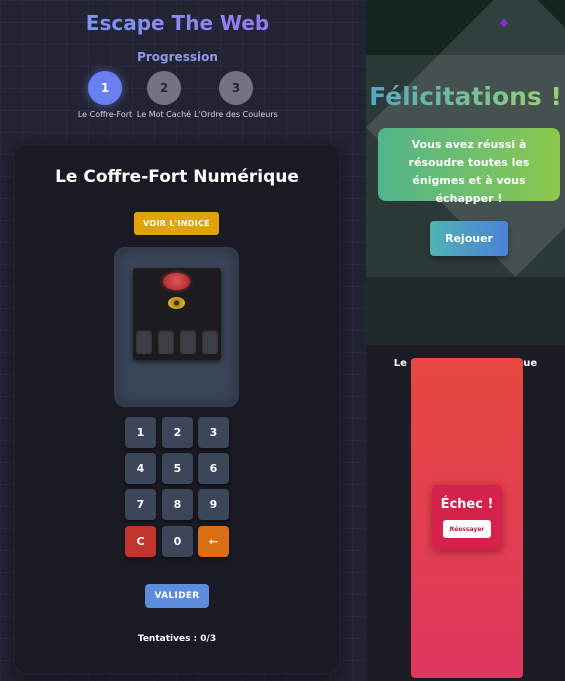  What do you see at coordinates (177, 314) in the screenshot?
I see `safe-door` at bounding box center [177, 314].